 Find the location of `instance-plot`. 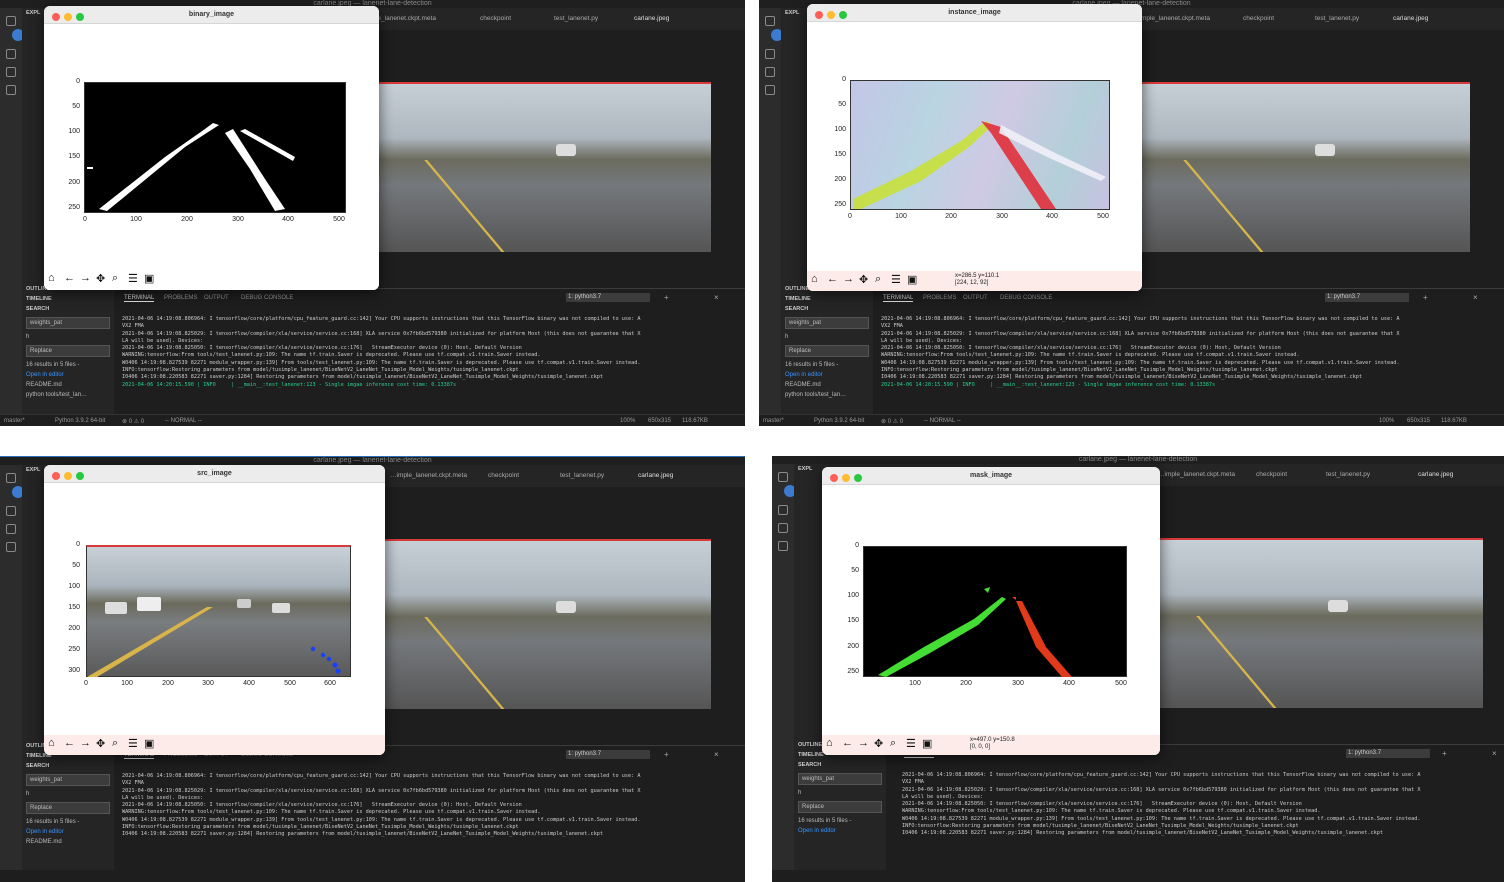

instance-plot is located at coordinates (980, 145).